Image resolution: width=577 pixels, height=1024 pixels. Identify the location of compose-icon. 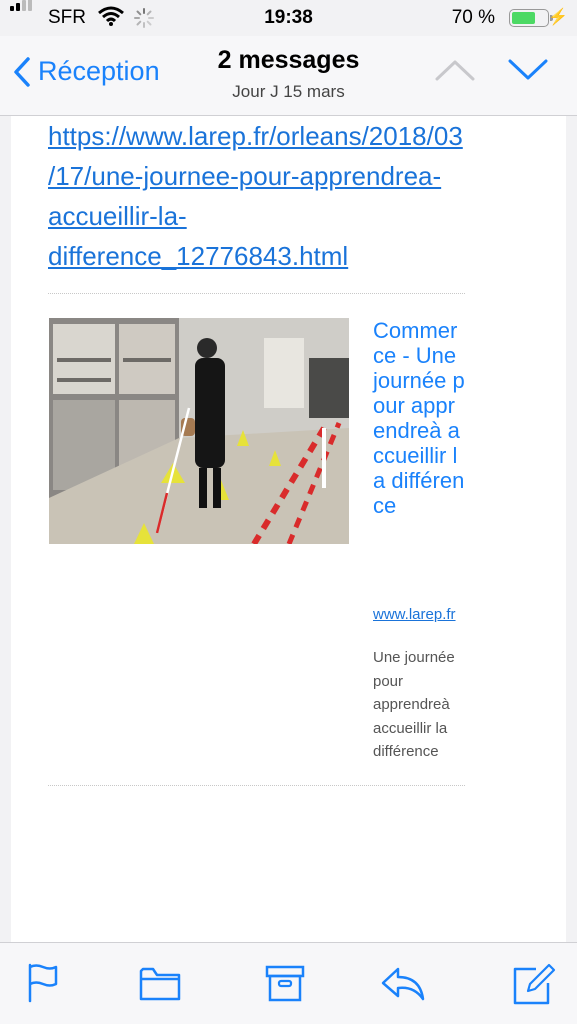
(534, 984).